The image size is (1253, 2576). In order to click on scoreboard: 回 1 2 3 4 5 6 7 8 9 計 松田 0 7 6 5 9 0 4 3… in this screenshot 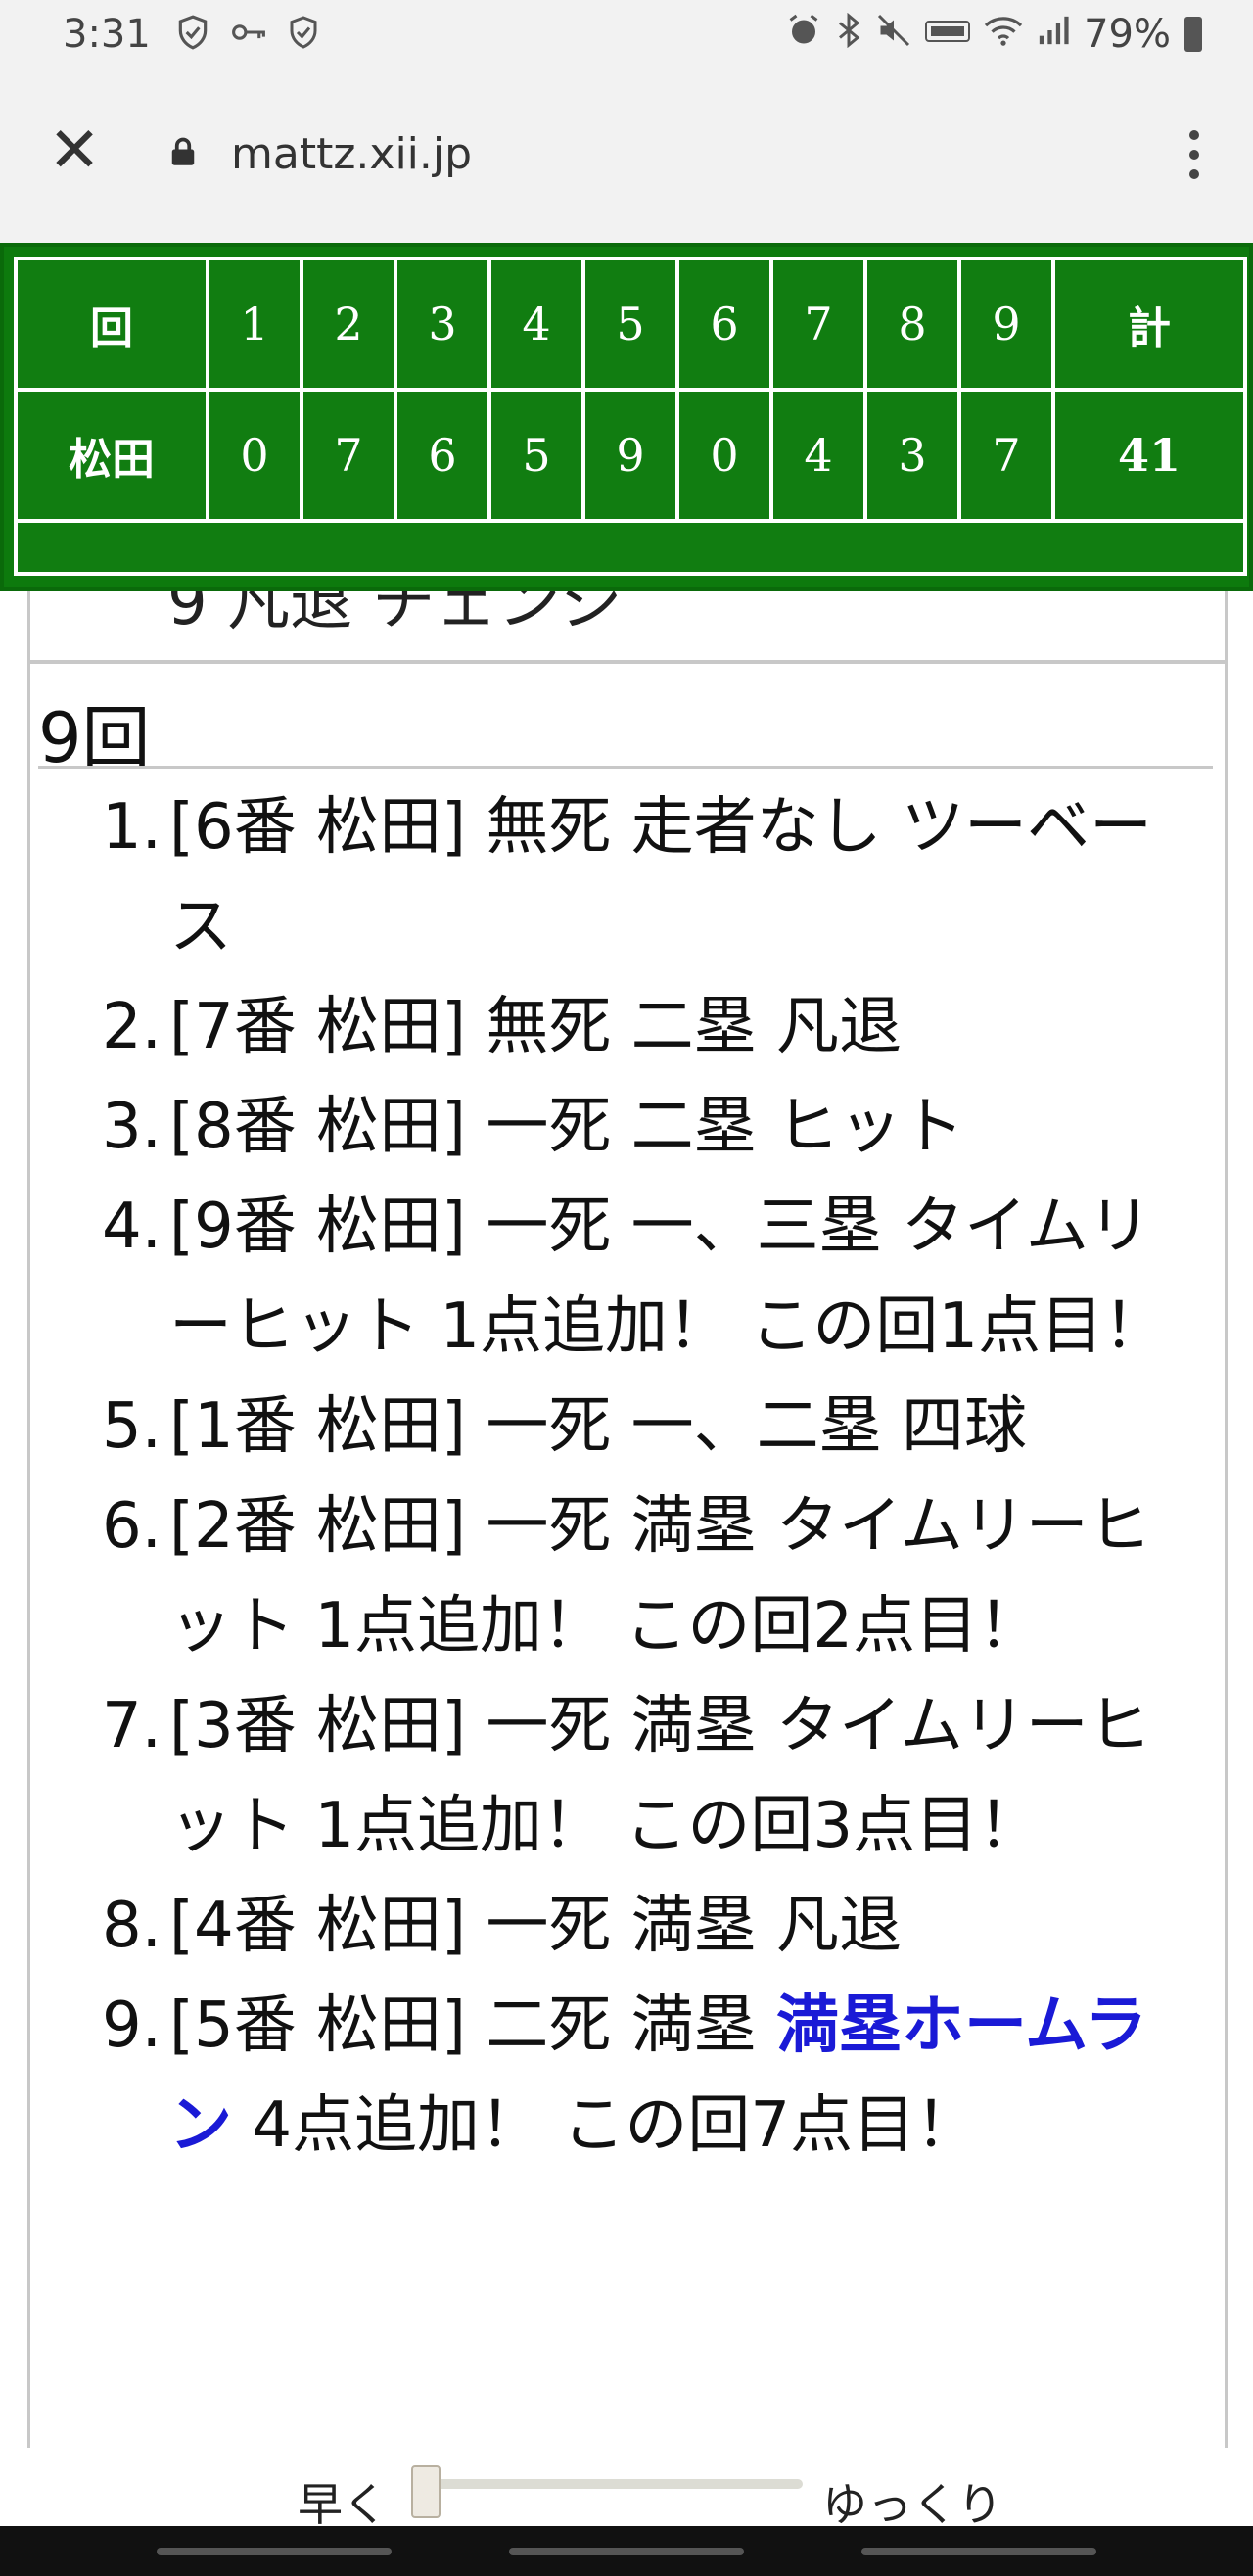, I will do `click(626, 417)`.